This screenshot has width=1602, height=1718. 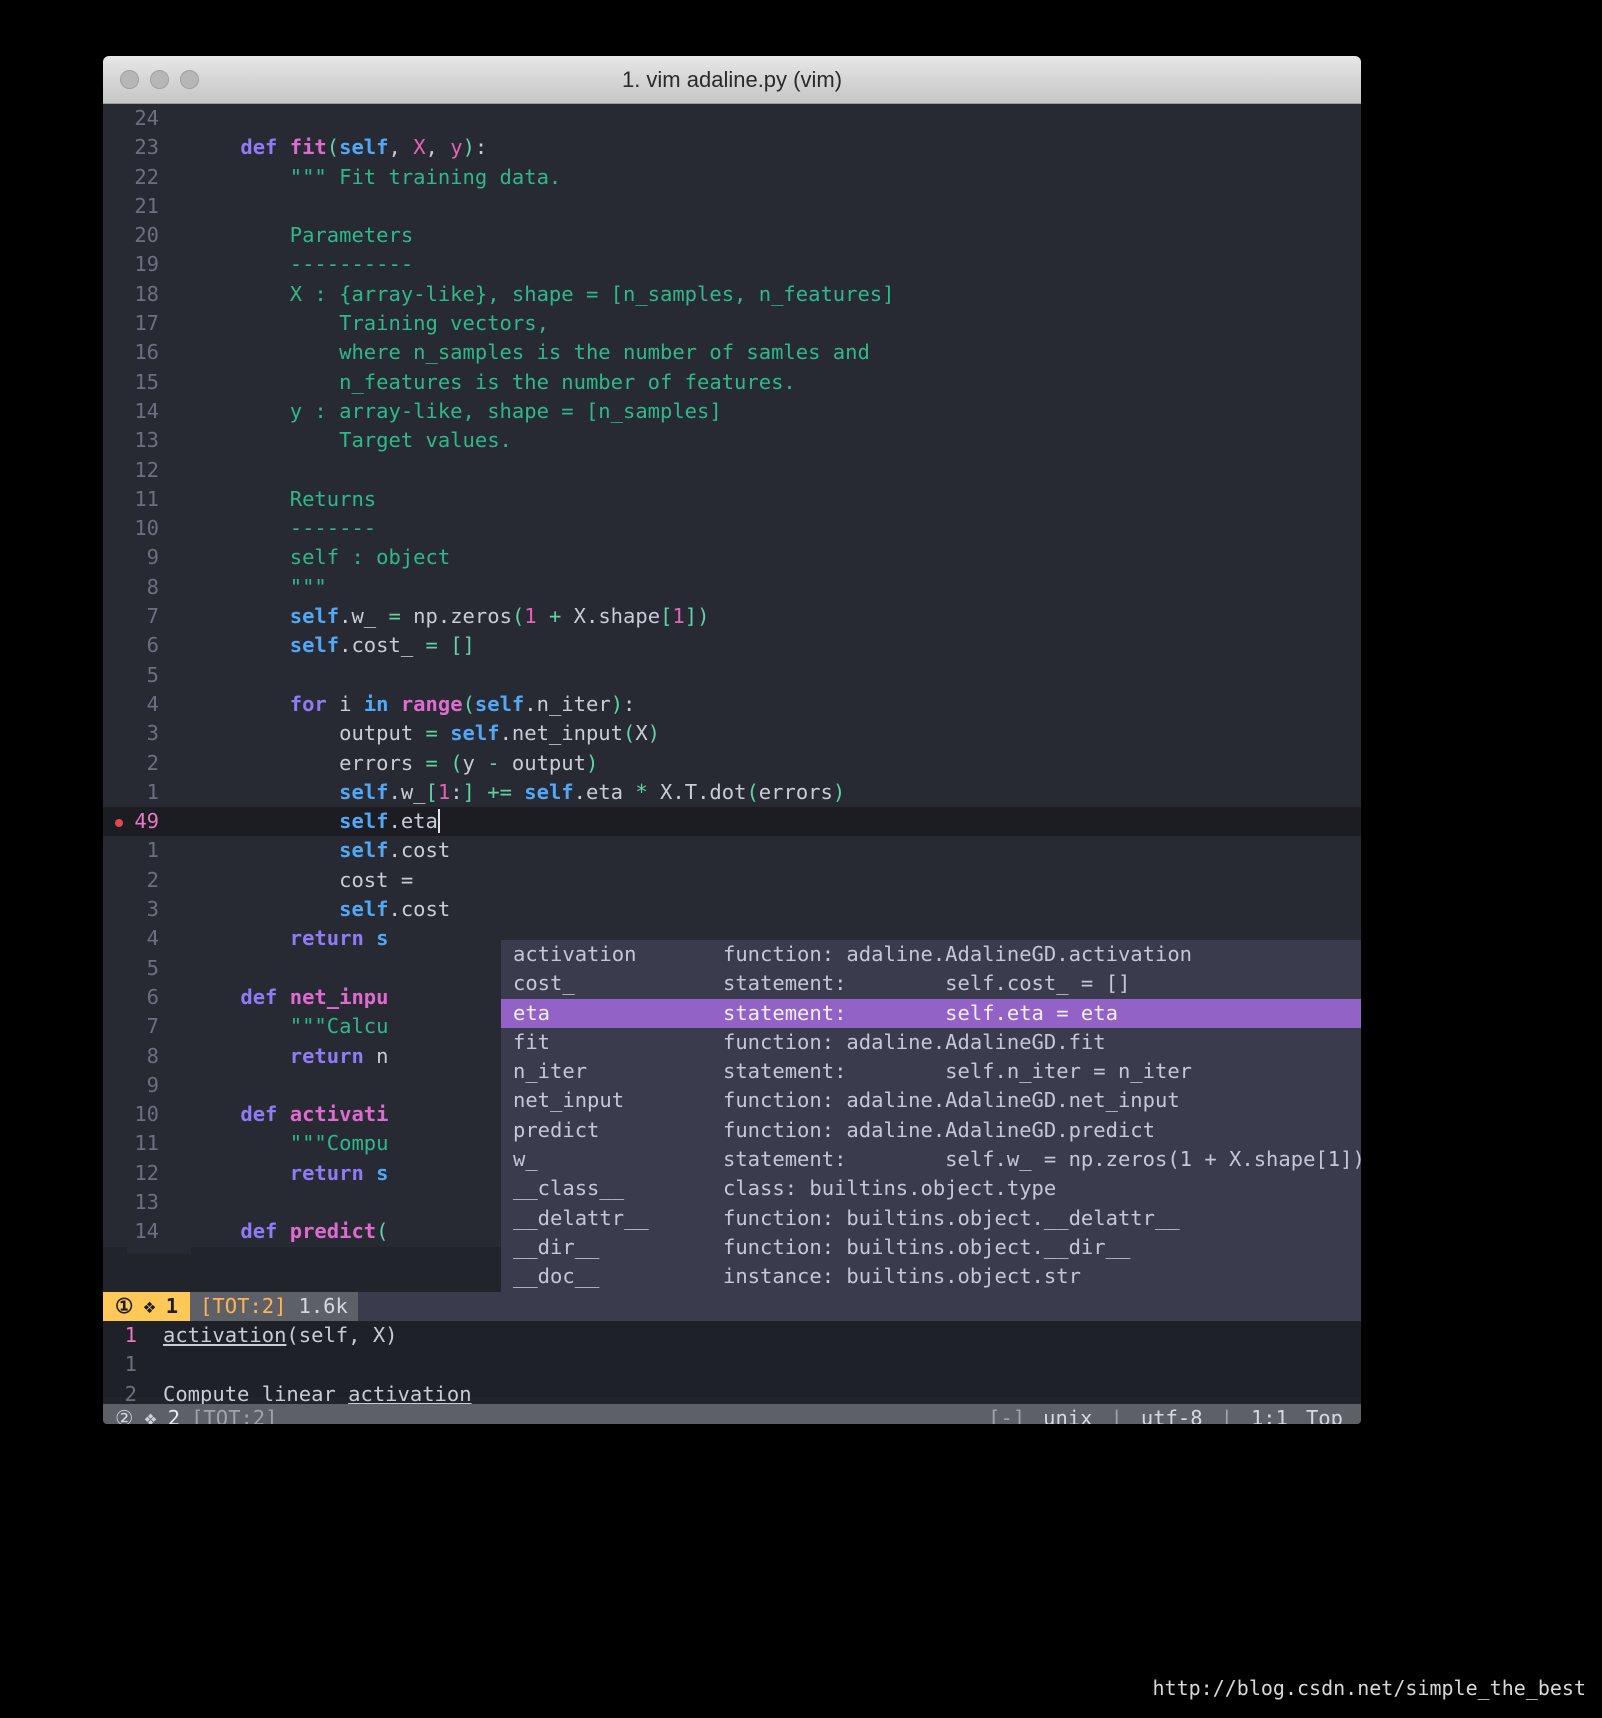 What do you see at coordinates (569, 1100) in the screenshot?
I see `autocomplete-item-word: net_input` at bounding box center [569, 1100].